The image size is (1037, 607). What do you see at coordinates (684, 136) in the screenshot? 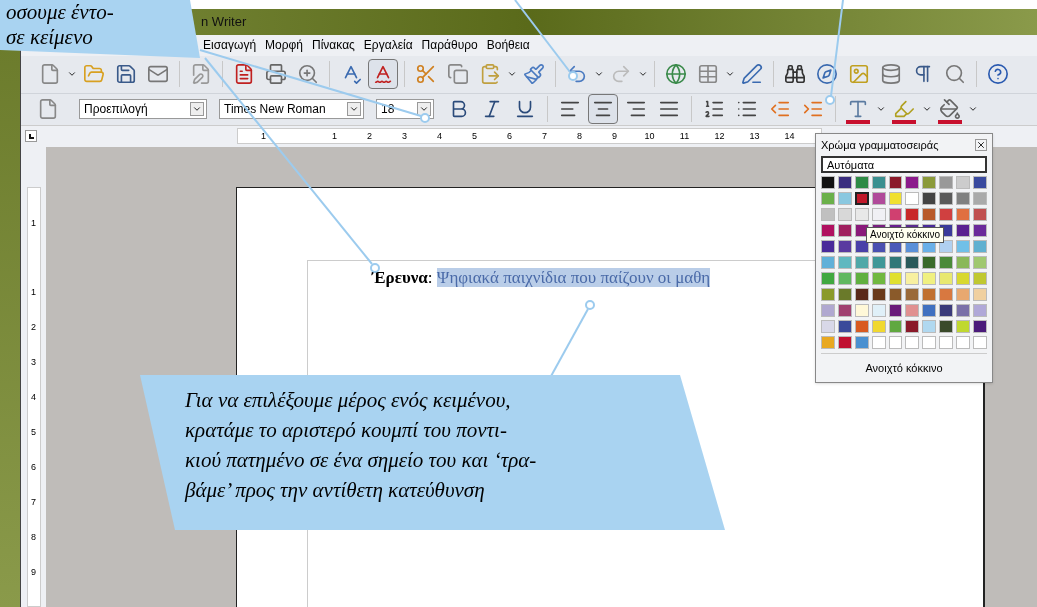
I see `ruler-number: 11` at bounding box center [684, 136].